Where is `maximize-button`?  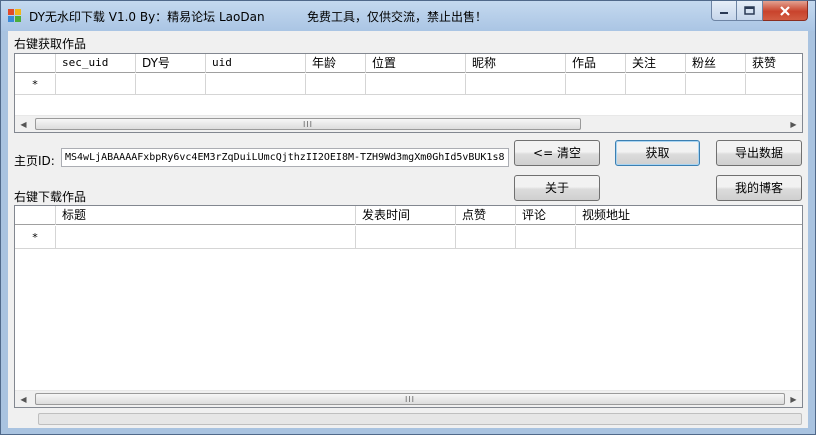
maximize-button is located at coordinates (750, 11).